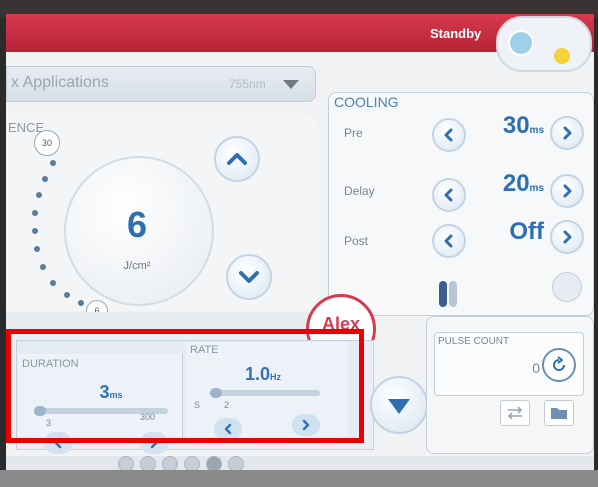 Image resolution: width=598 pixels, height=487 pixels. I want to click on folder-button, so click(559, 413).